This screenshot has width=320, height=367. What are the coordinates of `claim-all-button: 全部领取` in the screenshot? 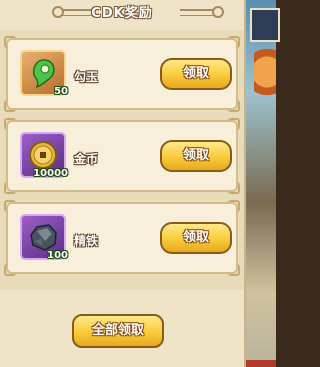 It's located at (118, 331).